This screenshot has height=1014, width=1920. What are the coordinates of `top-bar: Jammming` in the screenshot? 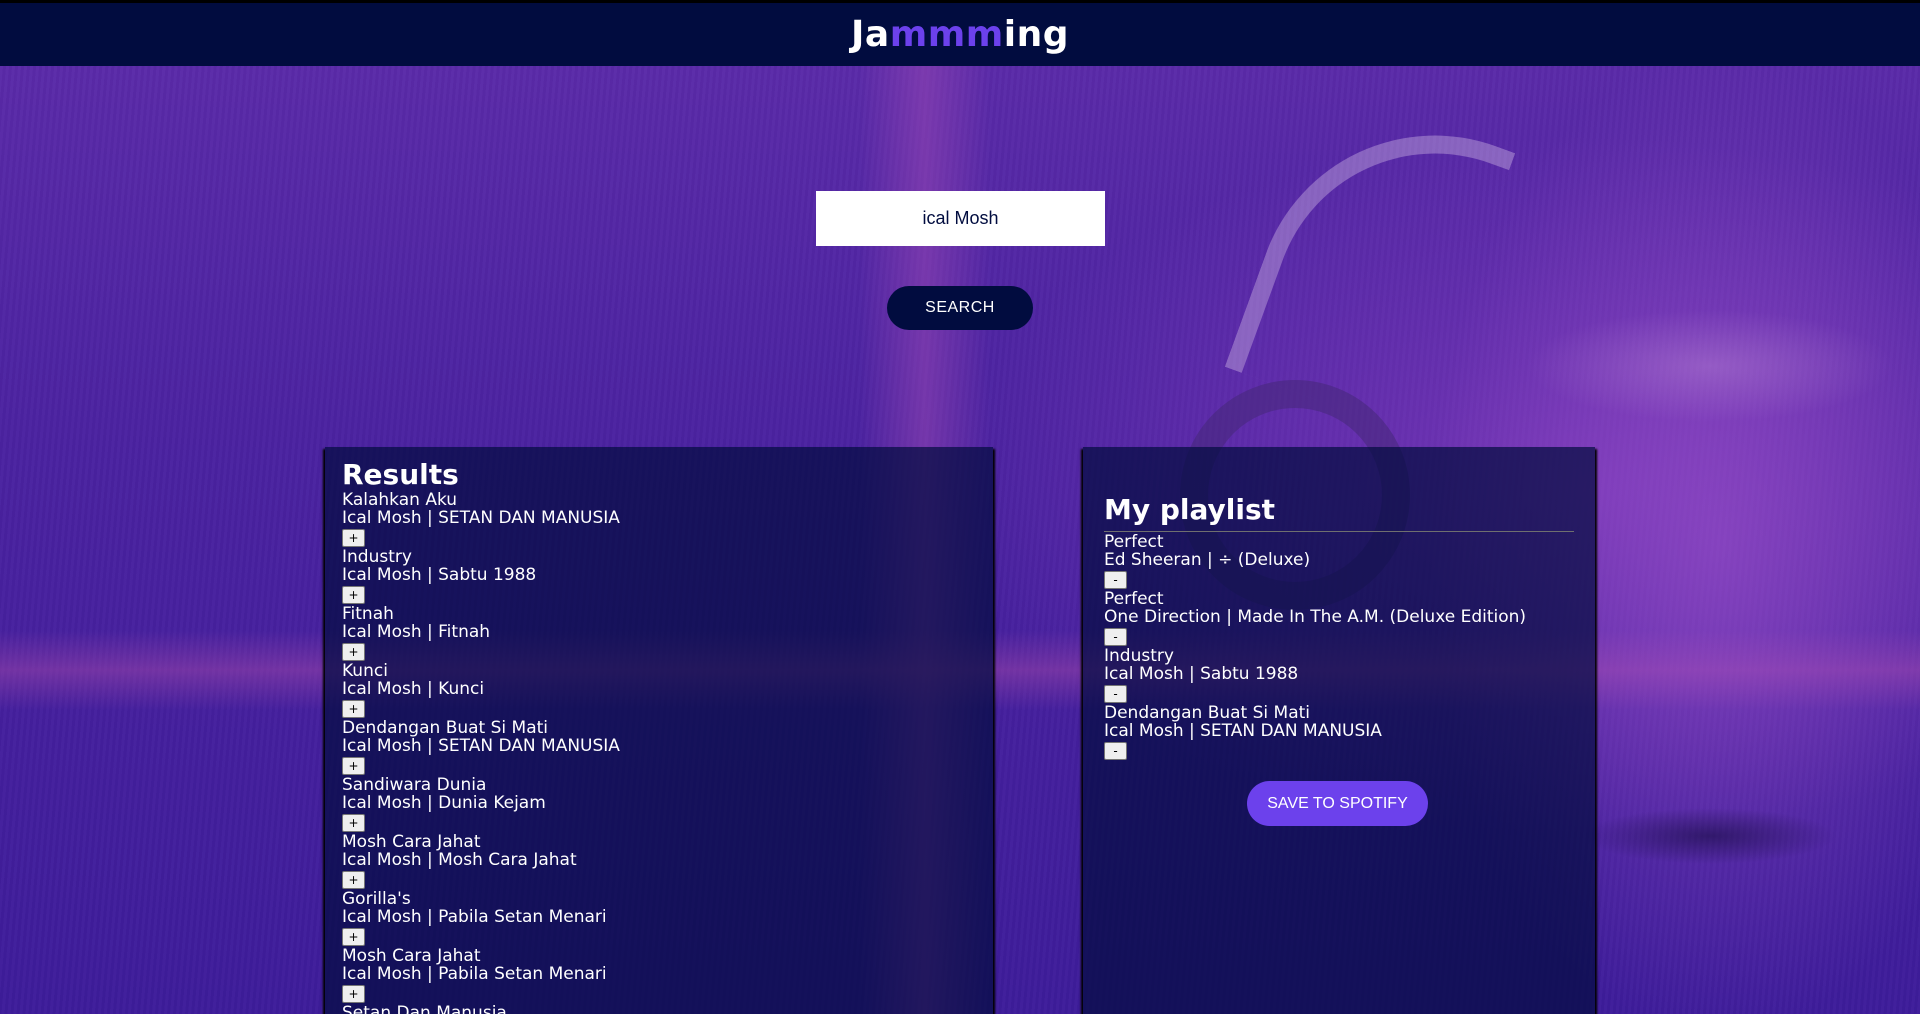 It's located at (960, 33).